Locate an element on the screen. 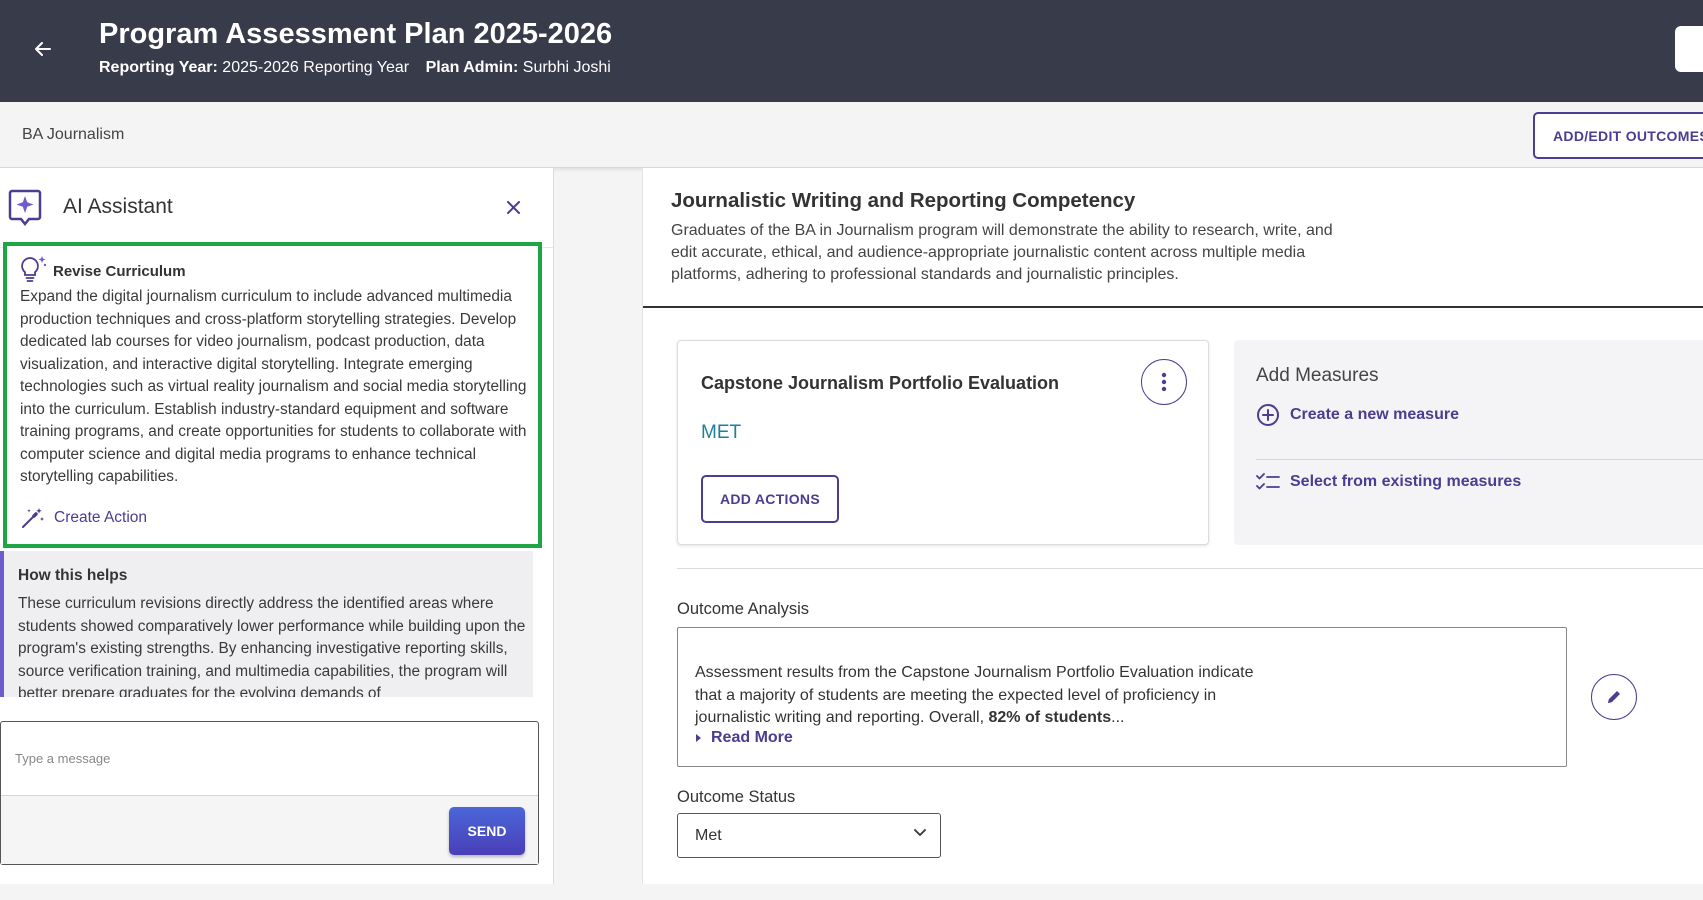 Image resolution: width=1703 pixels, height=900 pixels. plus-circle-icon is located at coordinates (1268, 415).